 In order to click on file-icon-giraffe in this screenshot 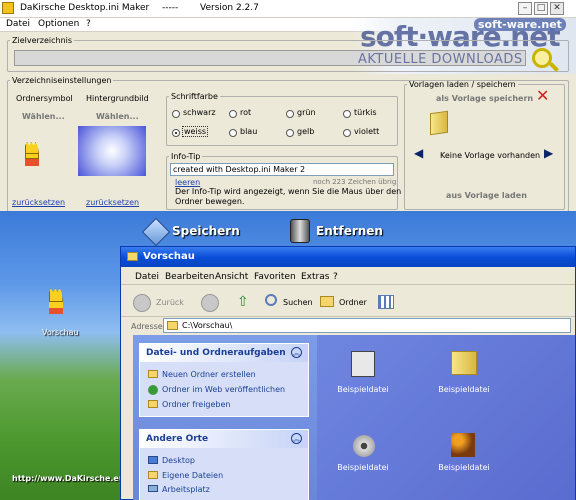, I will do `click(463, 445)`.